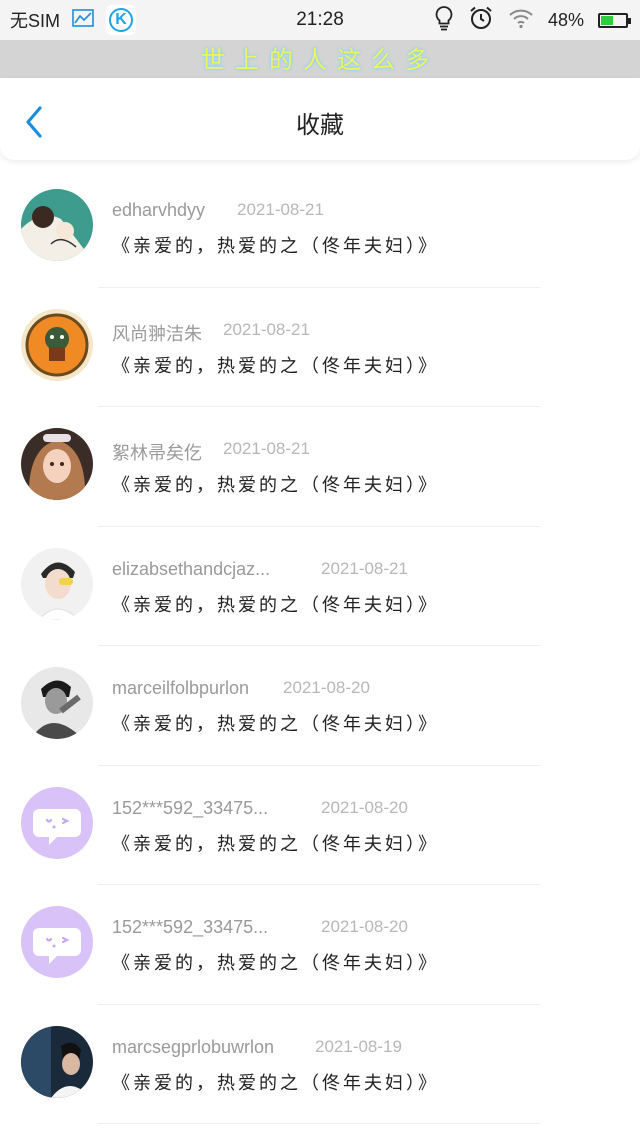  I want to click on wifi-icon, so click(521, 20).